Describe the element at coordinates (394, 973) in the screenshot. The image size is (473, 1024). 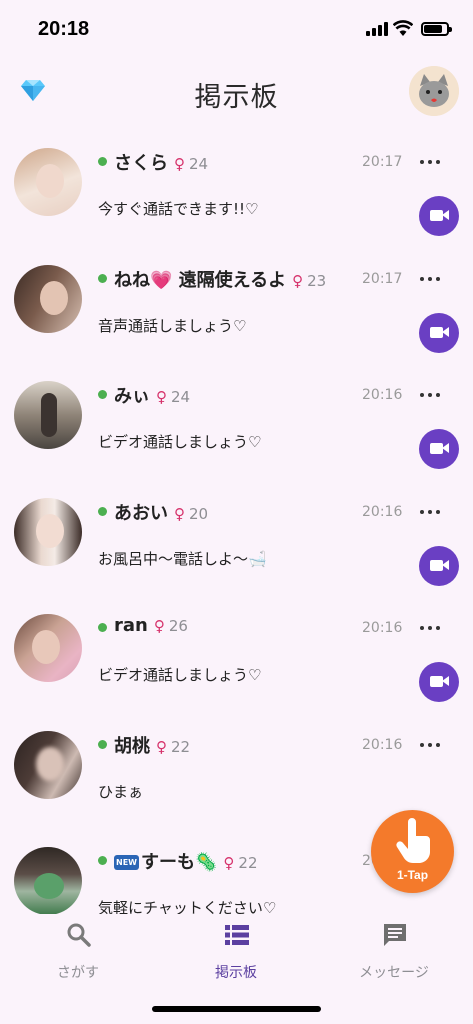
I see `tab-label: メッセージ` at that location.